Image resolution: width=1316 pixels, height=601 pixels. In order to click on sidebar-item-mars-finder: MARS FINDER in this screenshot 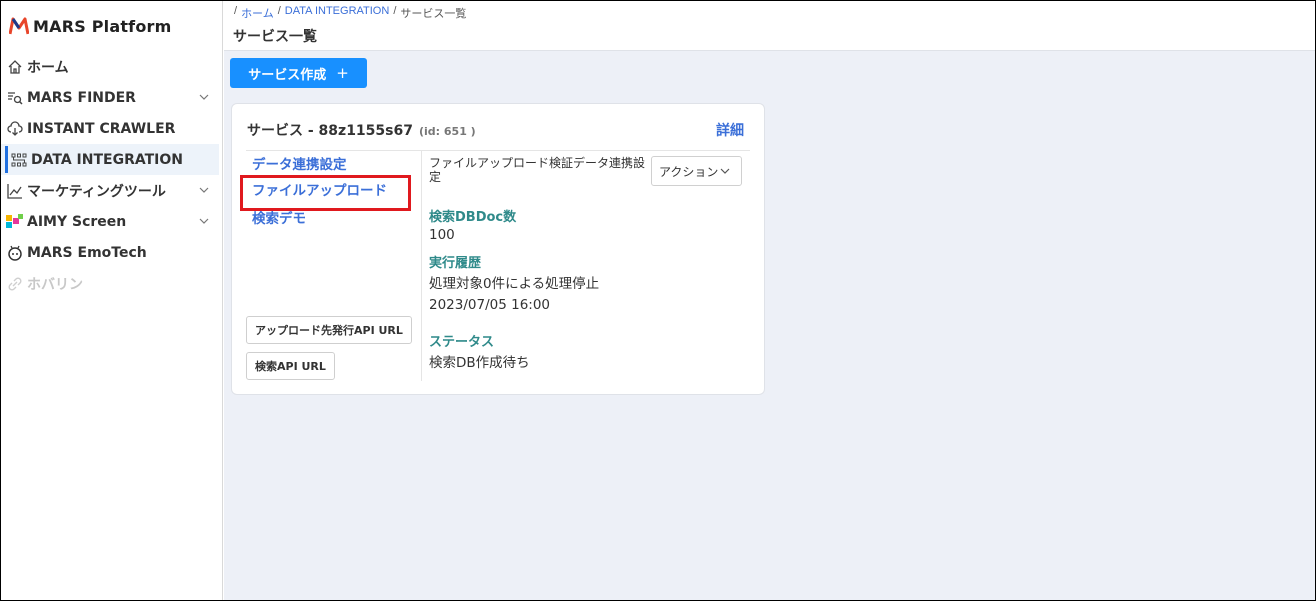, I will do `click(112, 97)`.